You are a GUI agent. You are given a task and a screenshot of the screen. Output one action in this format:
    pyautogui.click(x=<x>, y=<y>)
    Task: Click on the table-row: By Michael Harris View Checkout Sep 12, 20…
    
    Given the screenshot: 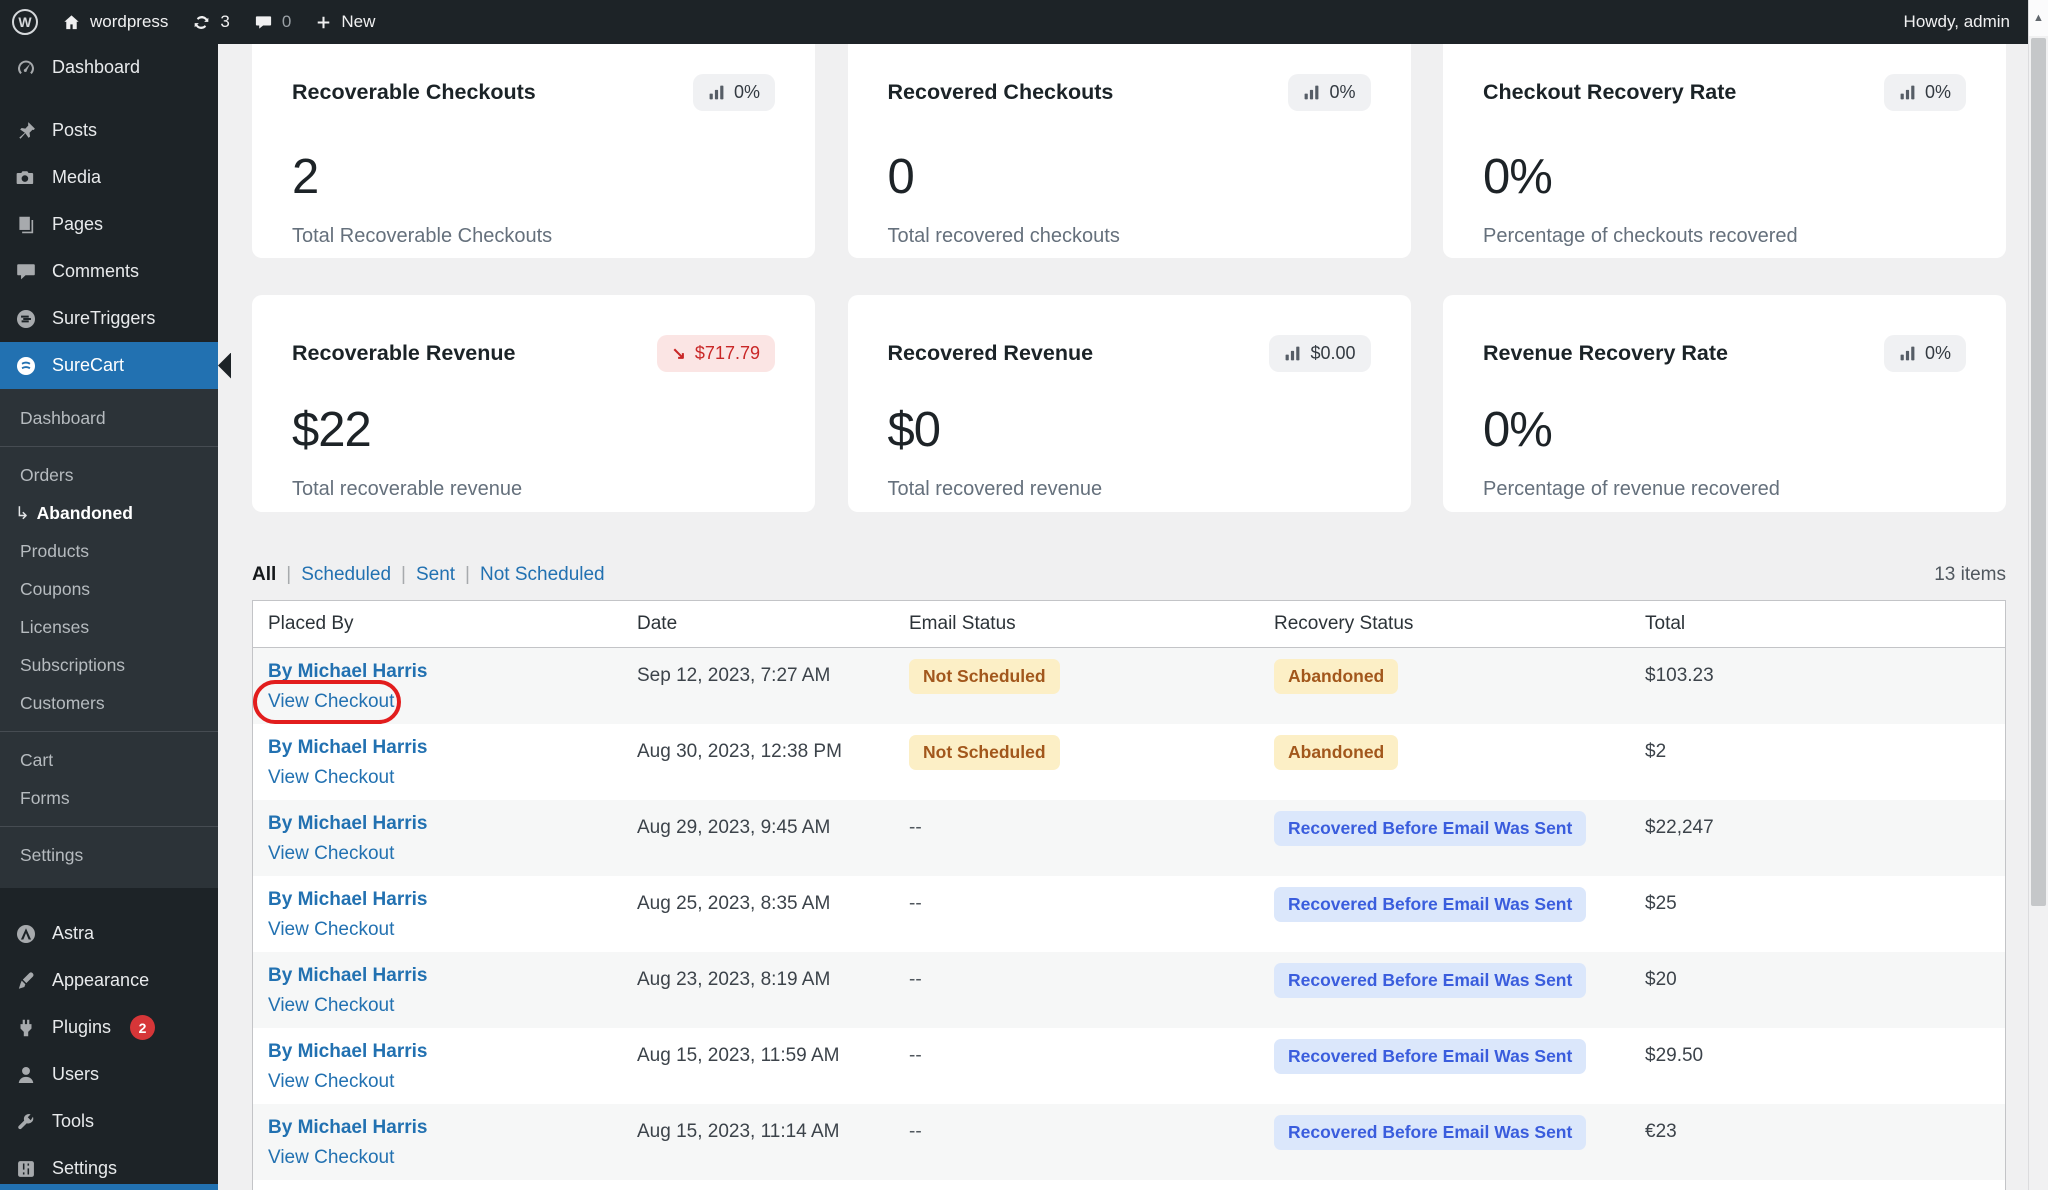 What is the action you would take?
    pyautogui.click(x=1129, y=686)
    